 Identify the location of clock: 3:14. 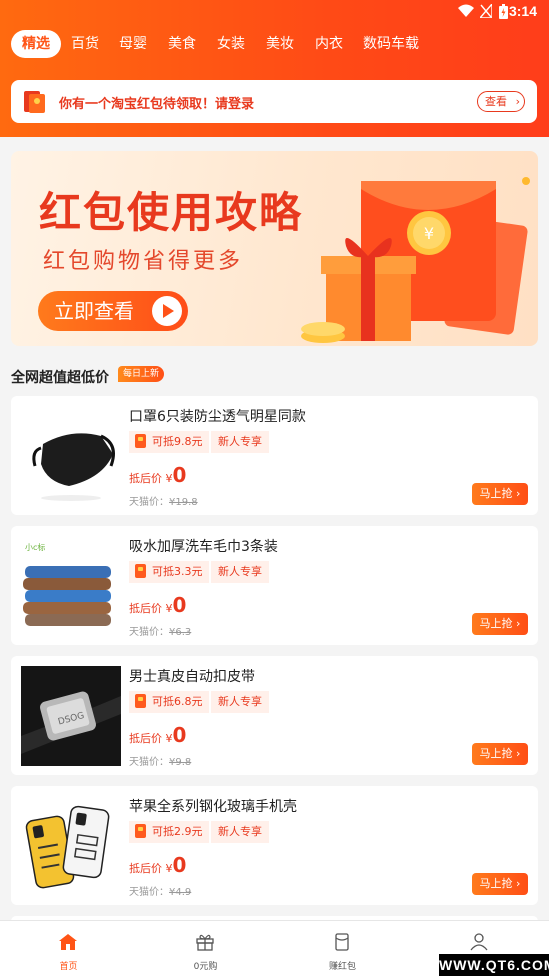
(522, 11).